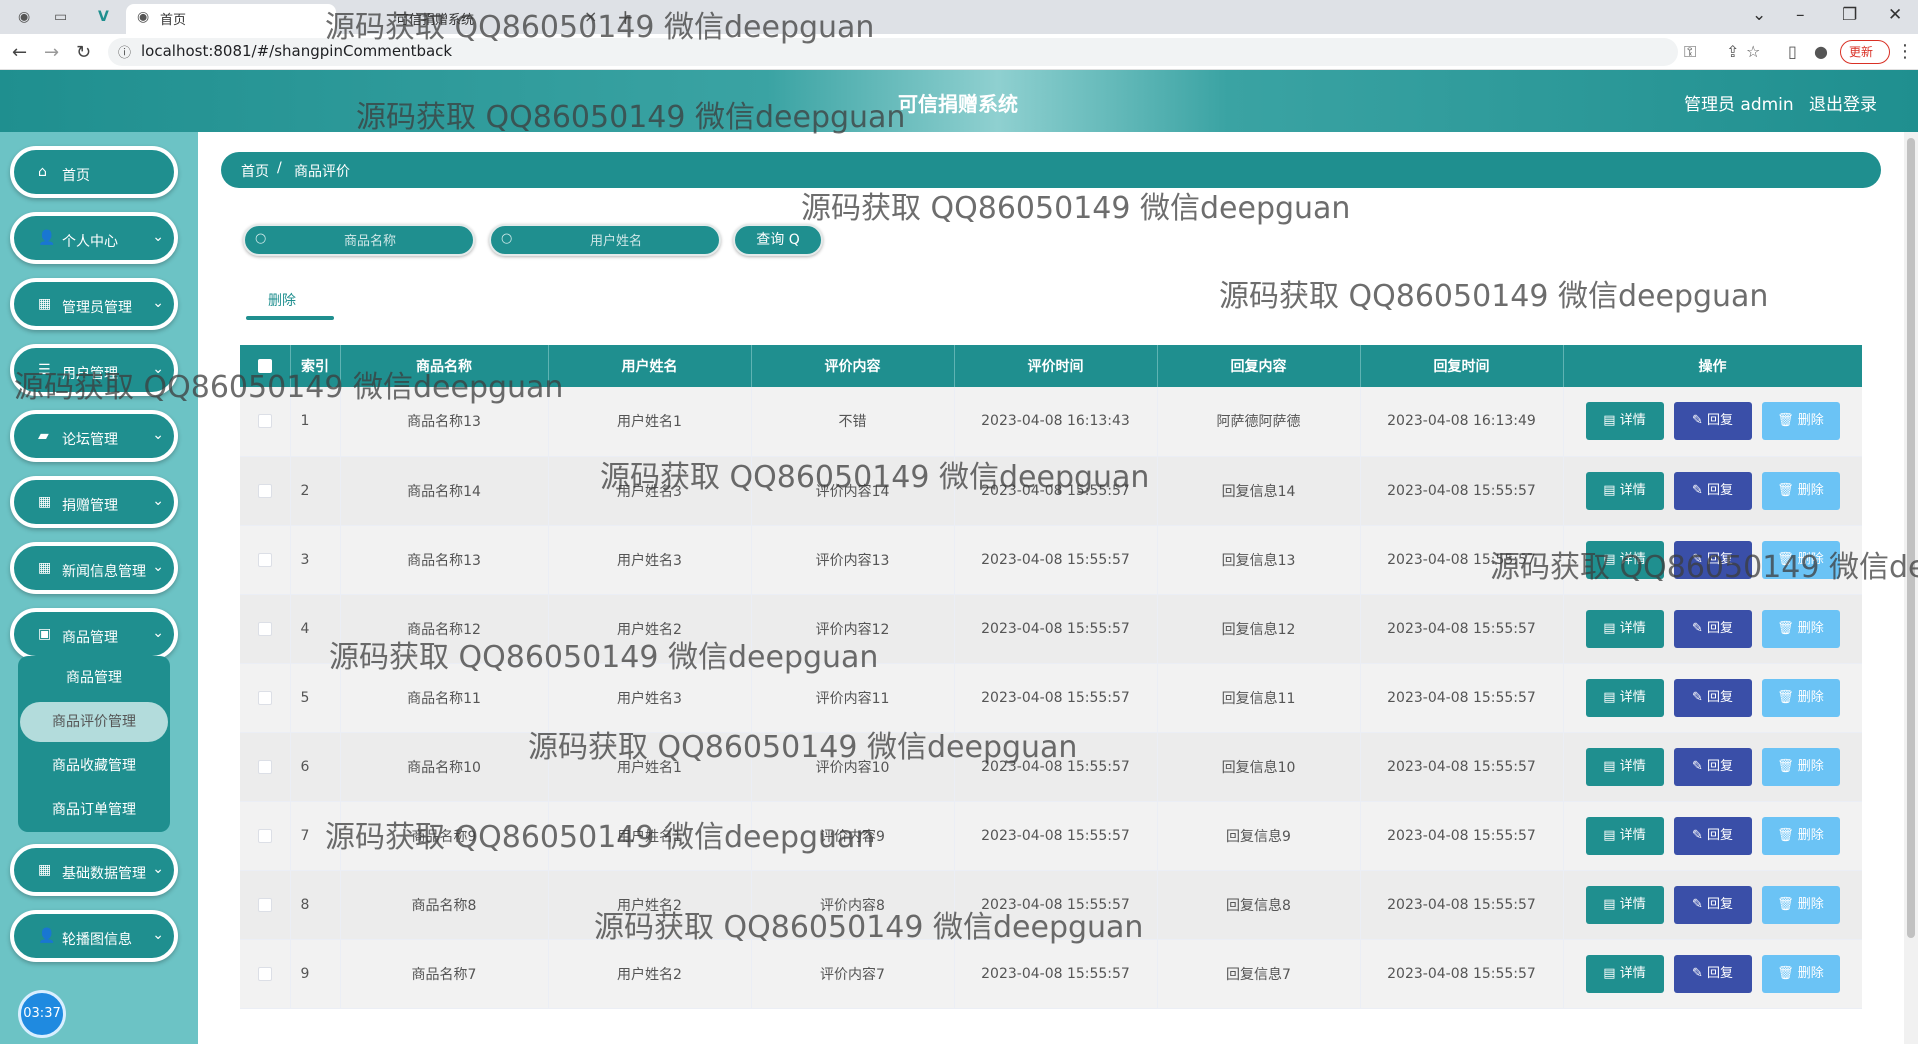 This screenshot has height=1044, width=1918. Describe the element at coordinates (1800, 15) in the screenshot. I see `minimize-icon: –` at that location.